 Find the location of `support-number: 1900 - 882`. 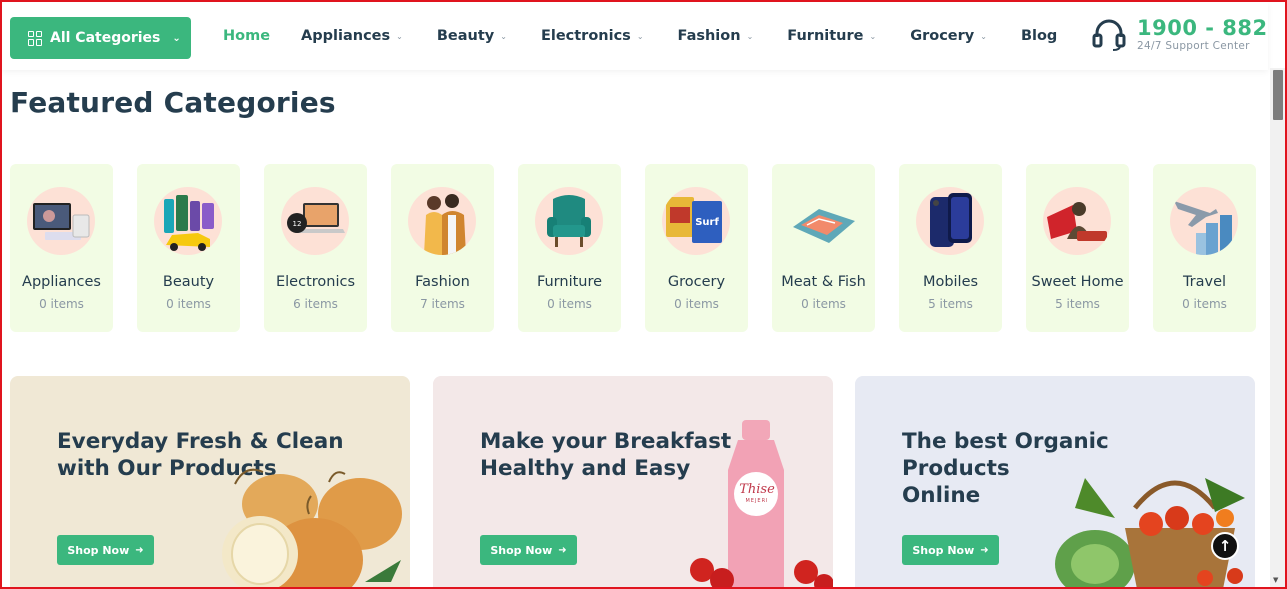

support-number: 1900 - 882 is located at coordinates (1202, 28).